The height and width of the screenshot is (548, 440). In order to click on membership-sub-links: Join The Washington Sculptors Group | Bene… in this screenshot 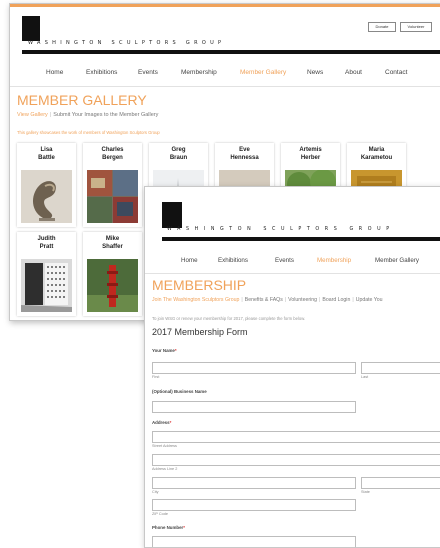, I will do `click(267, 300)`.